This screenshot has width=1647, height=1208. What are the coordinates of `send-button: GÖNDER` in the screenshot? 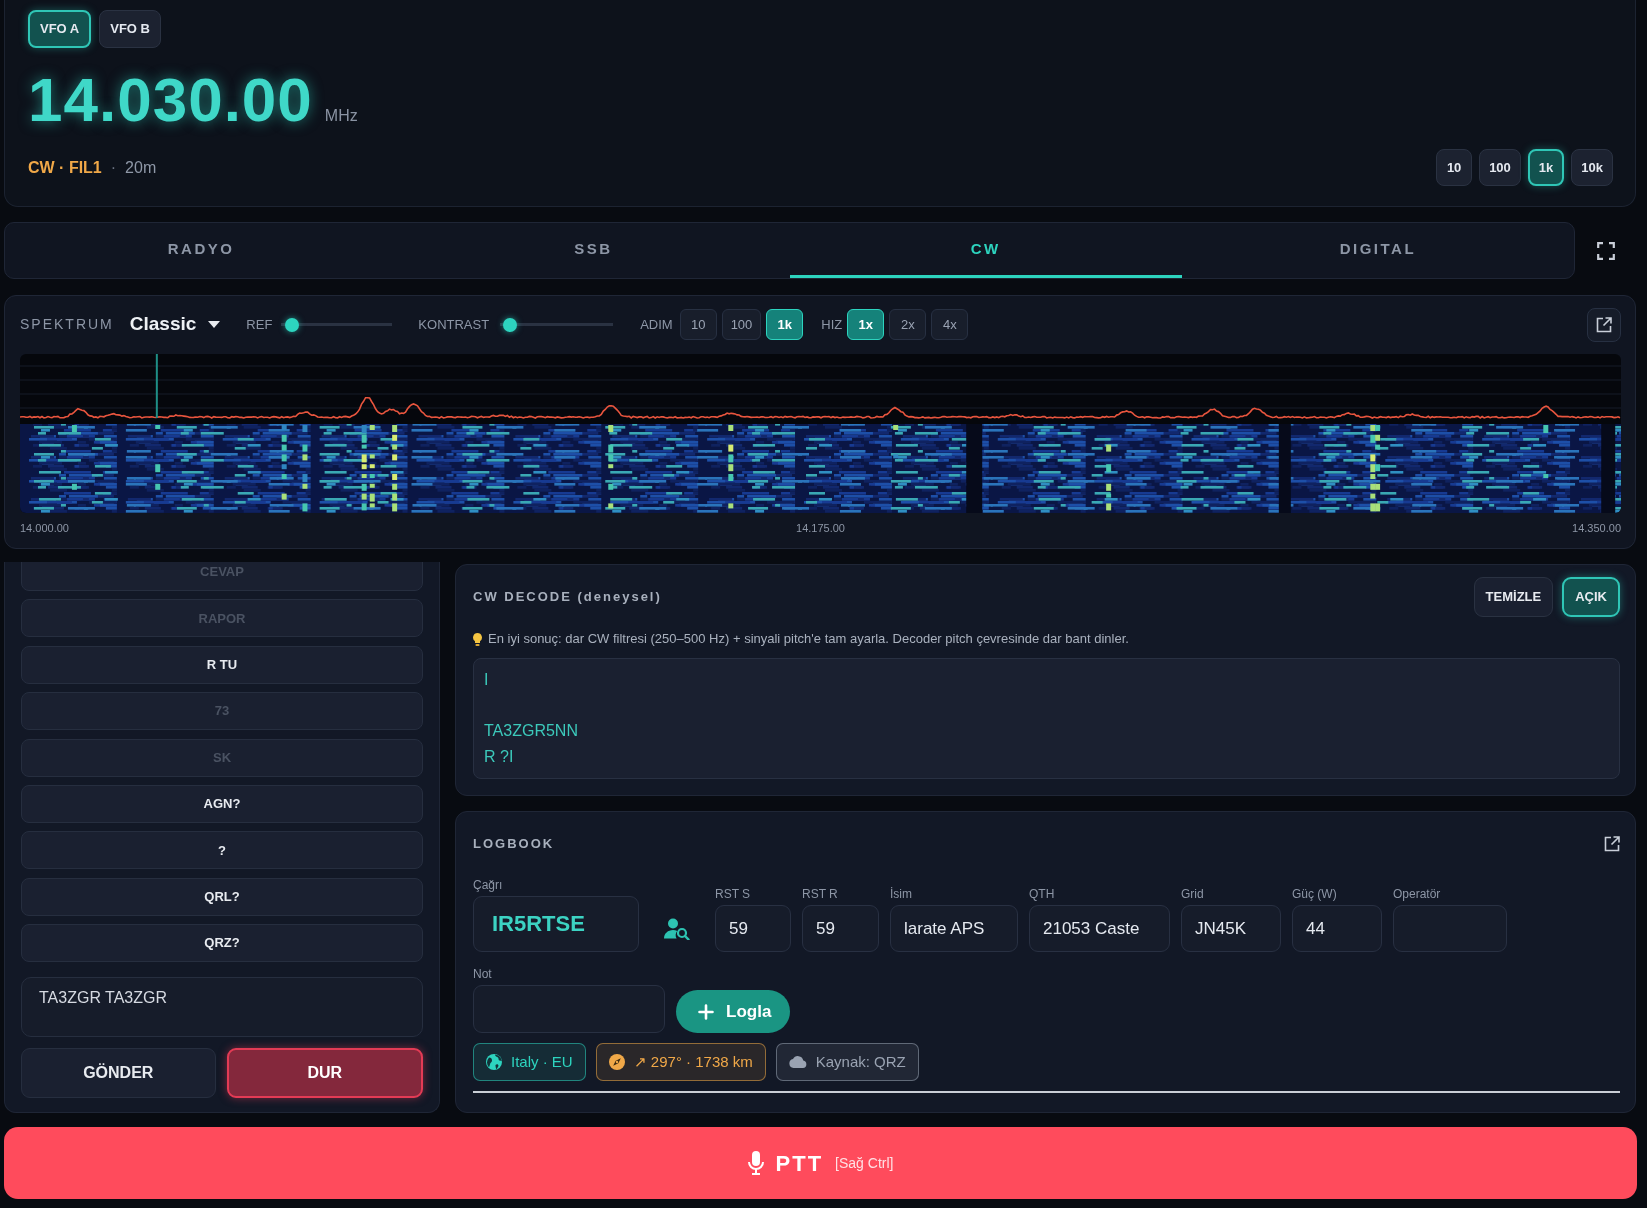 It's located at (118, 1073).